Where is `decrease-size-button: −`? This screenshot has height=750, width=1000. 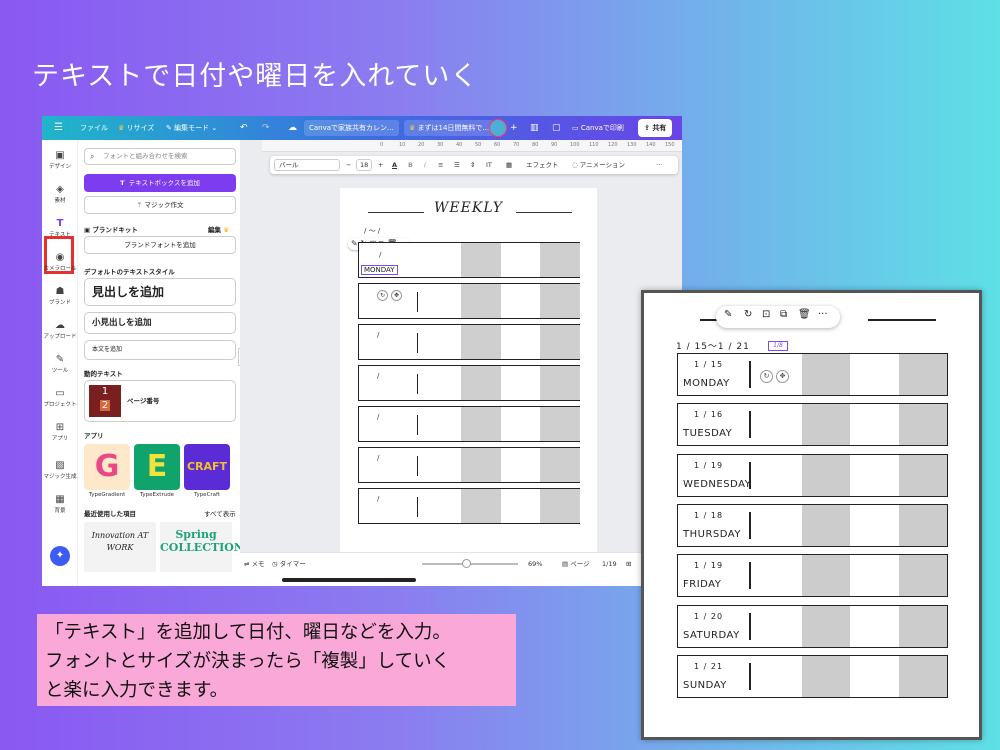
decrease-size-button: − is located at coordinates (348, 165).